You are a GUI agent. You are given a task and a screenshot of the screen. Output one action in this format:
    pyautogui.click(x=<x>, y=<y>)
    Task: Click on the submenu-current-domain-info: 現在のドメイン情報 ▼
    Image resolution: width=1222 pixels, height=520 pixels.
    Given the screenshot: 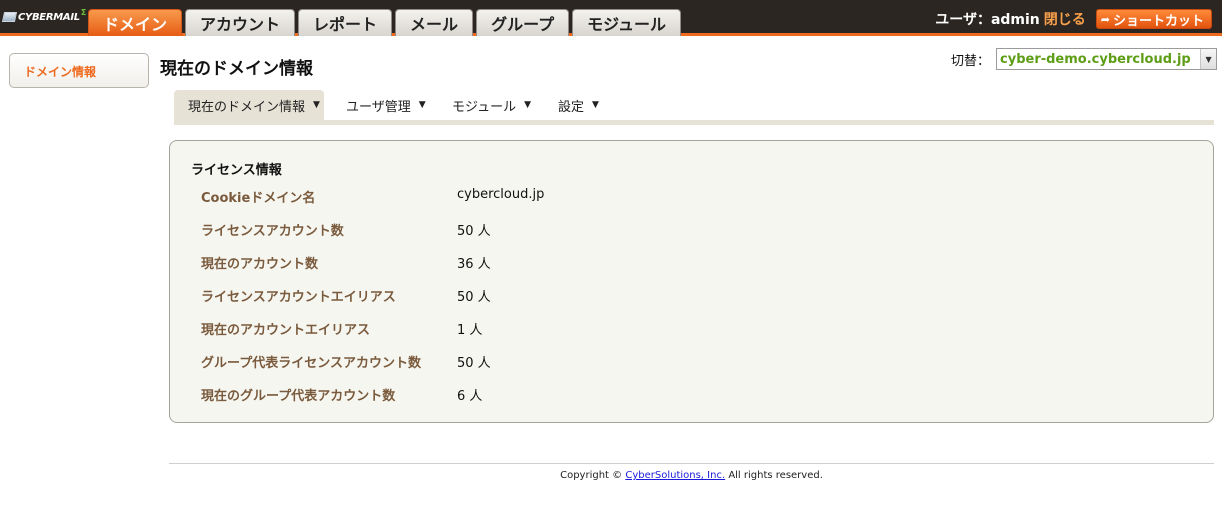 What is the action you would take?
    pyautogui.click(x=249, y=105)
    